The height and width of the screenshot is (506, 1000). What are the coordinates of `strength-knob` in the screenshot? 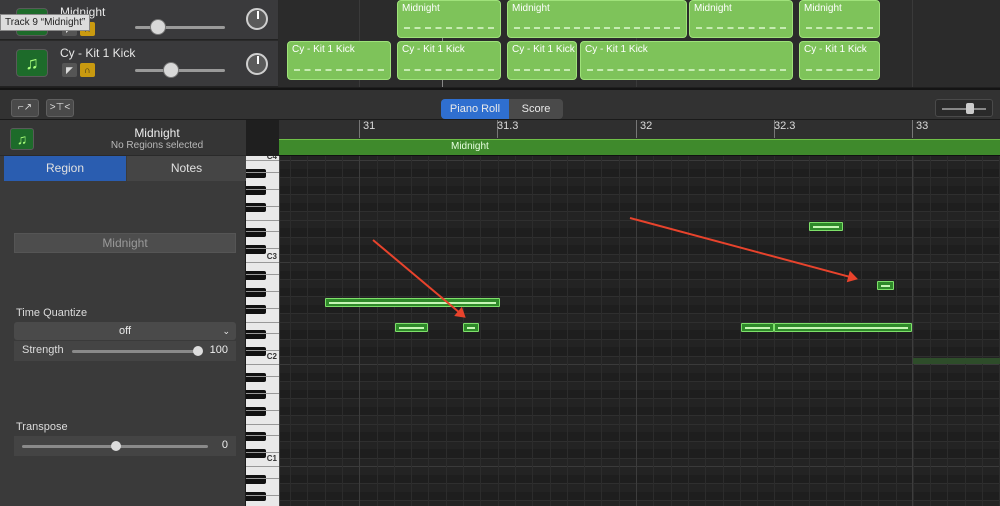 It's located at (198, 351).